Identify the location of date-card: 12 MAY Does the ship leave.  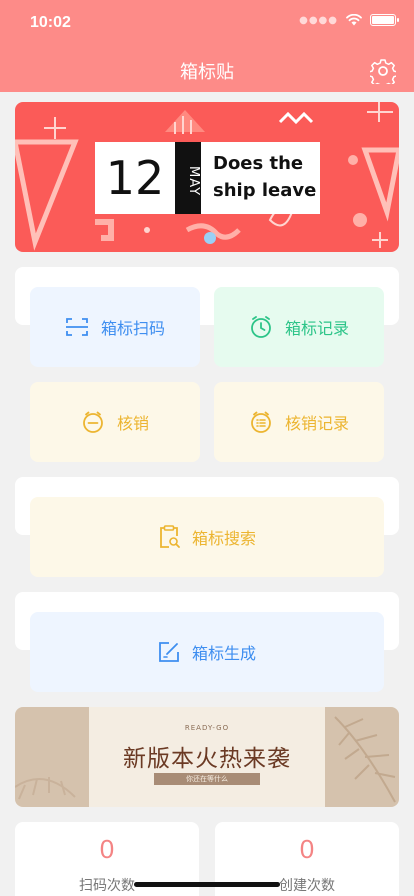
(207, 178).